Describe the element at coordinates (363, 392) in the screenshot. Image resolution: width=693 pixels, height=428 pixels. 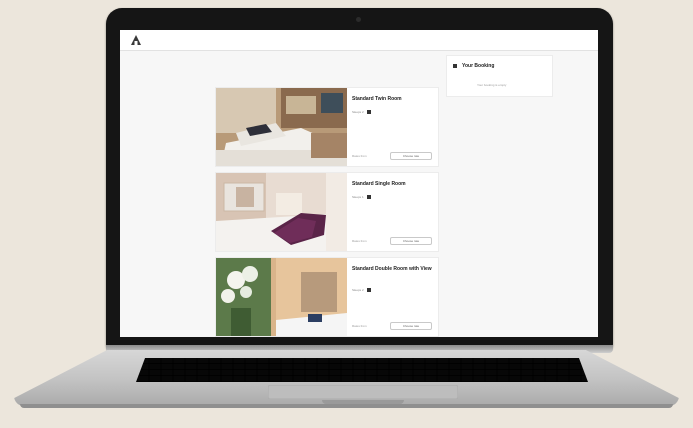
I see `laptop-trackpad` at that location.